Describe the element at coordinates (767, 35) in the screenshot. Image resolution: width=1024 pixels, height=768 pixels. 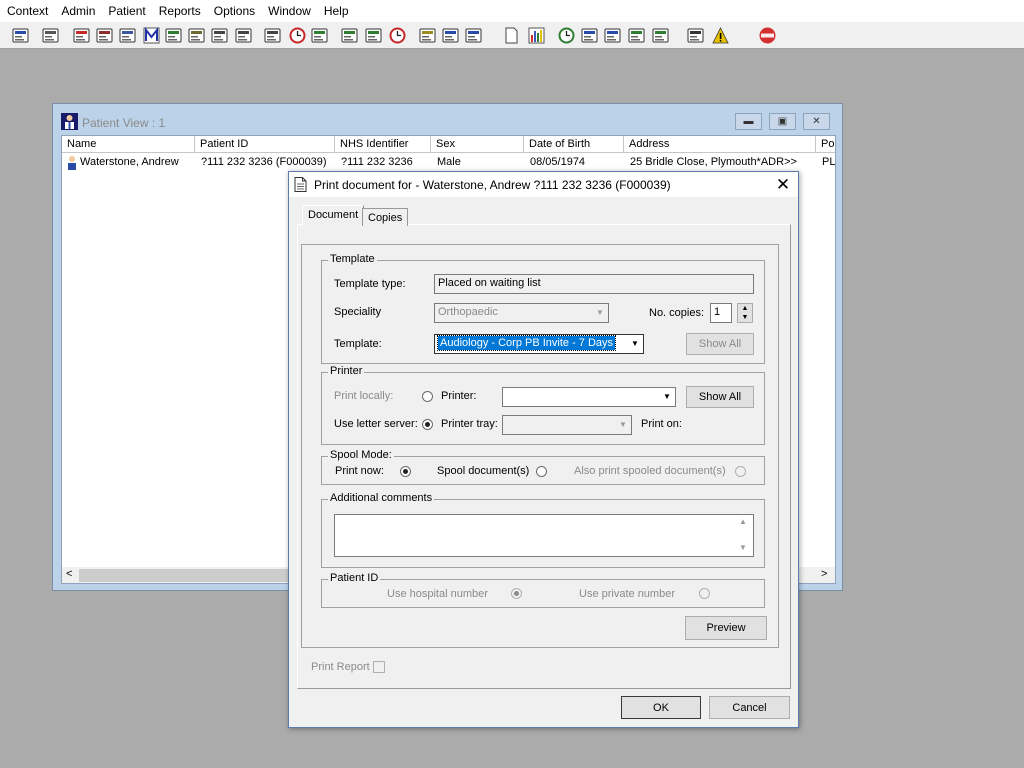
I see `toolbar-button-exit` at that location.